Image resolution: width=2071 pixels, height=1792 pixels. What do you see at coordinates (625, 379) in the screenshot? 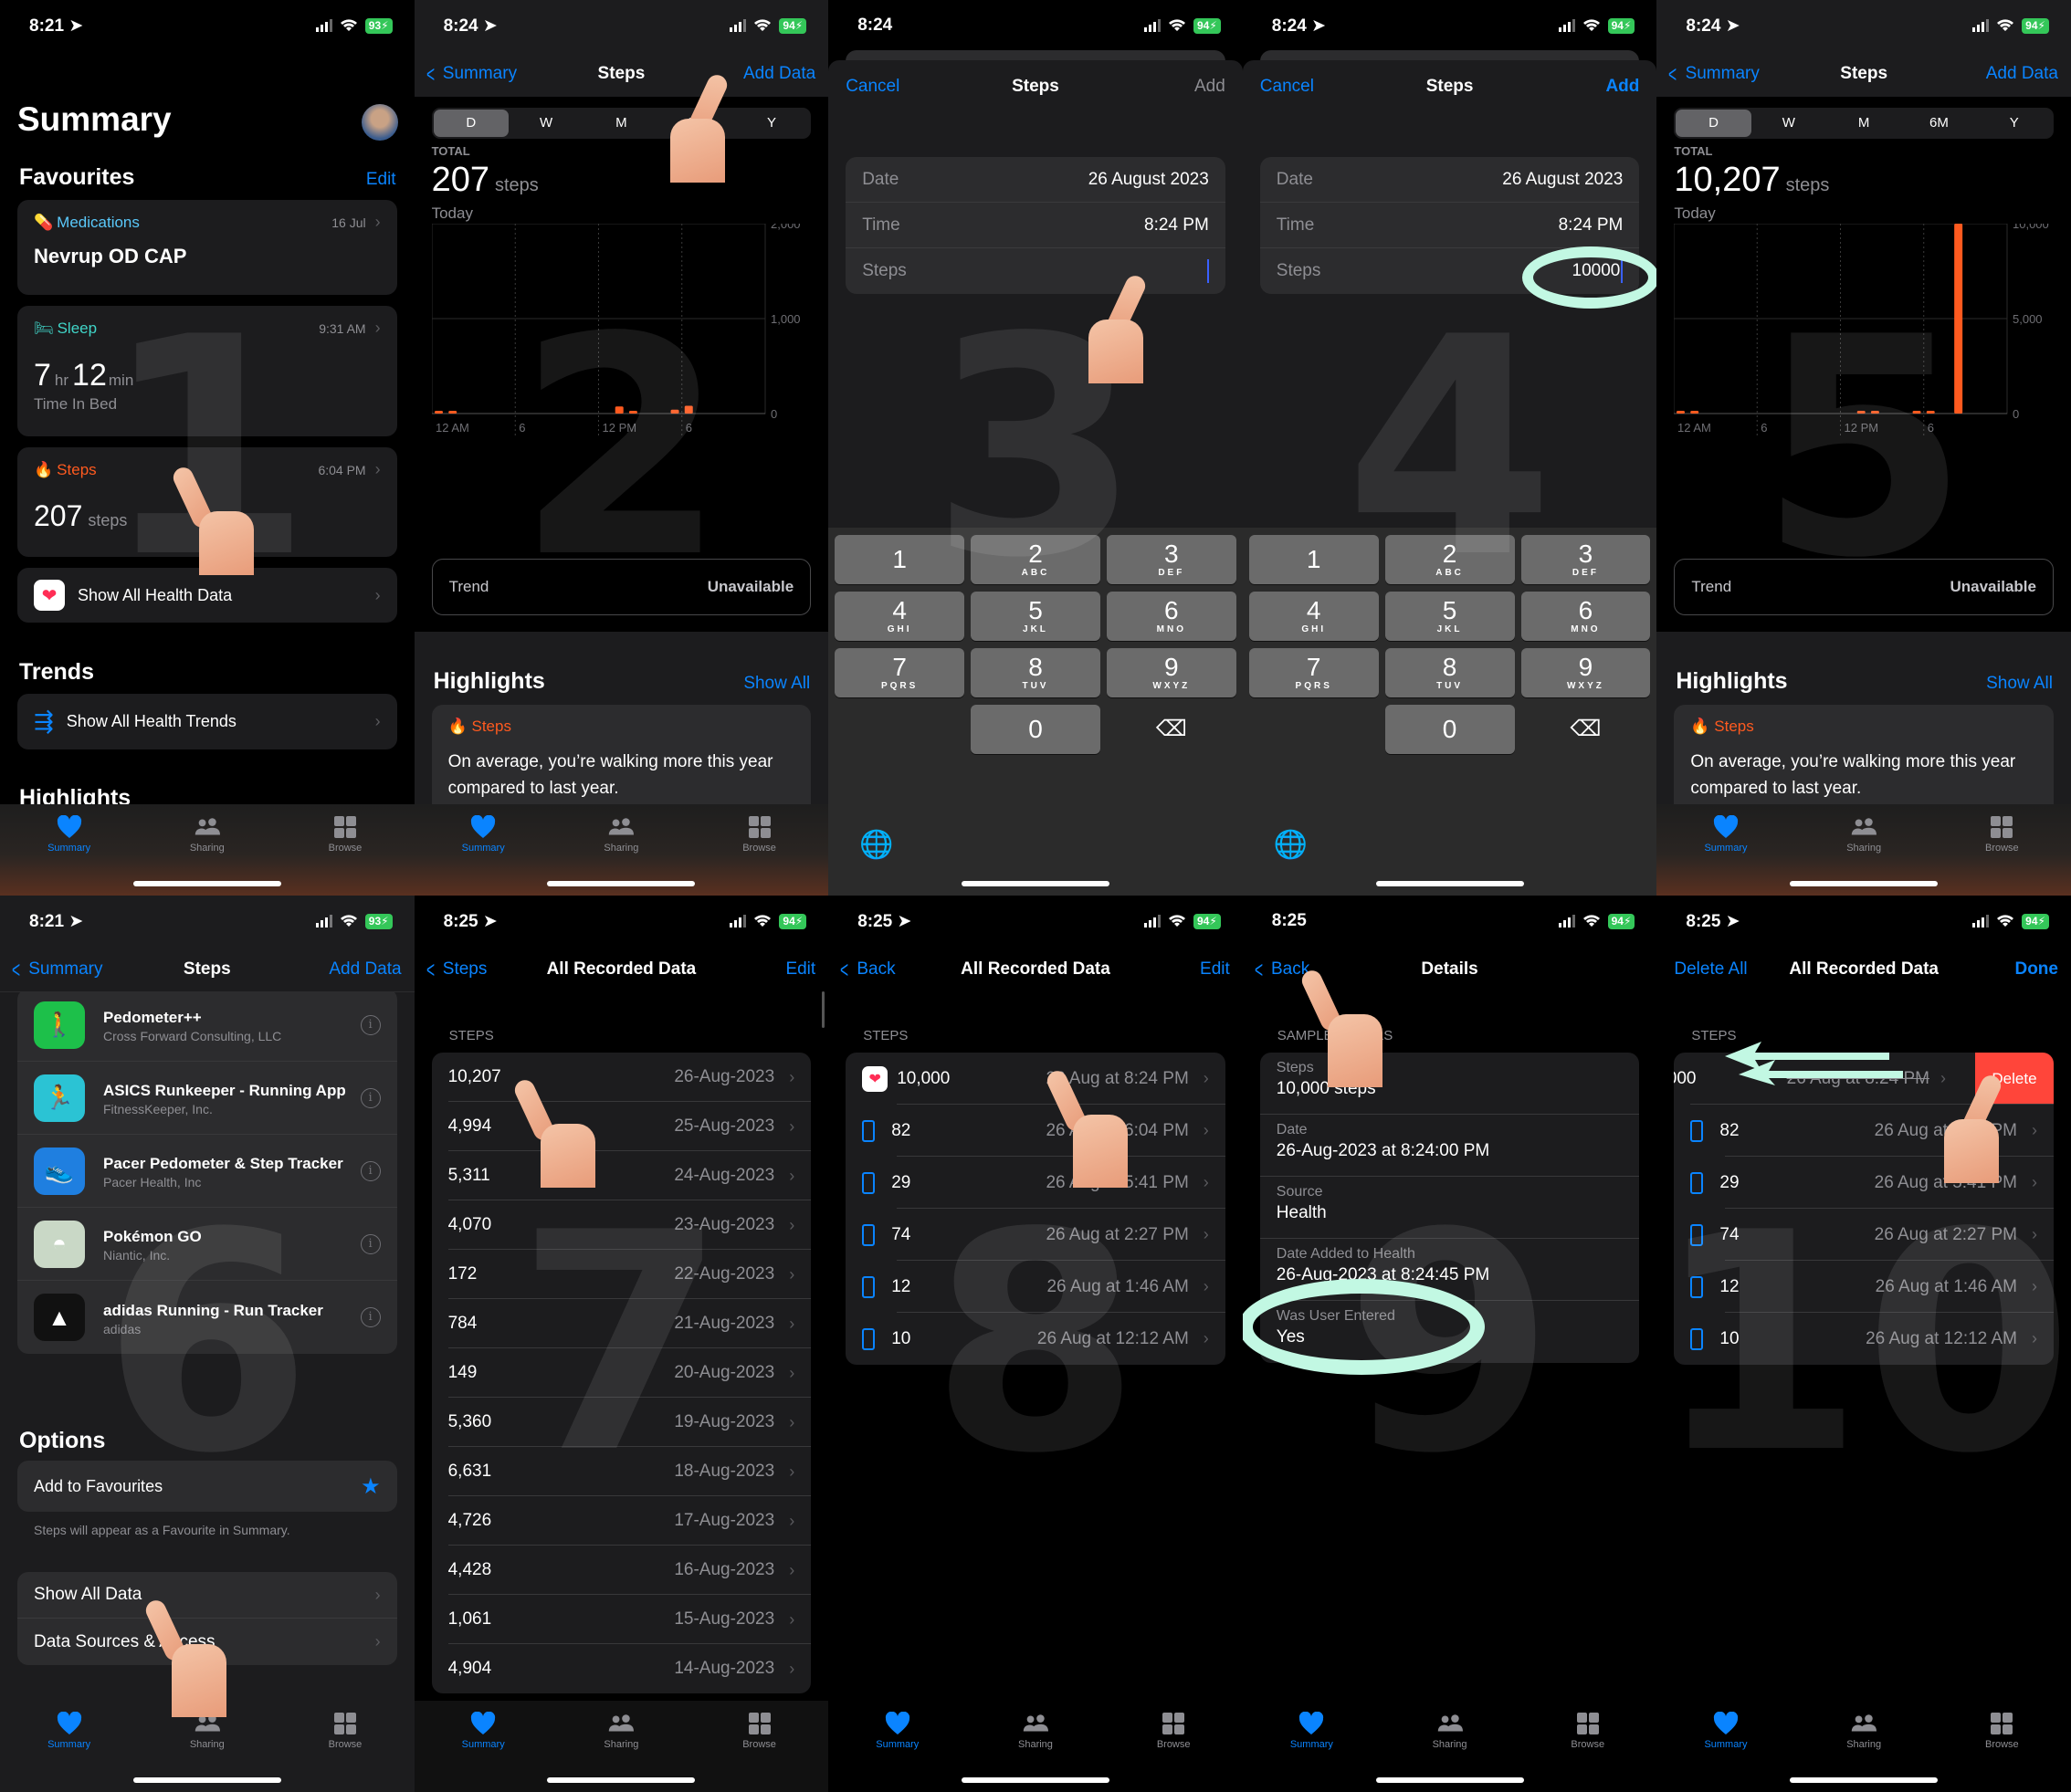
I see `steps-bar-chart: 2,000 1,000 0 12 AM 6 12 PM 6` at bounding box center [625, 379].